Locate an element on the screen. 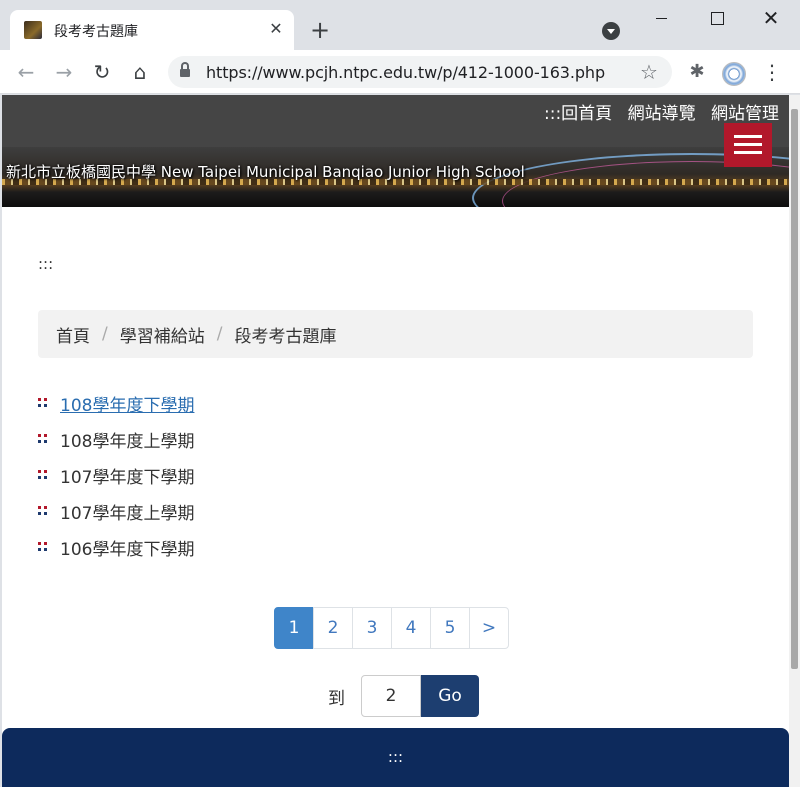 This screenshot has height=787, width=800. breadcrumb-current: 段考考古題庫 is located at coordinates (285, 336).